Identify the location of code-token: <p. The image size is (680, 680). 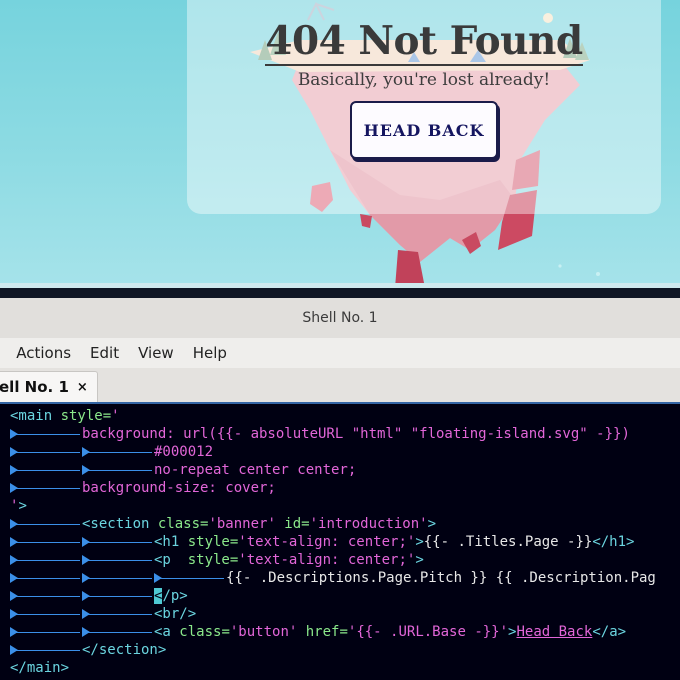
(171, 560).